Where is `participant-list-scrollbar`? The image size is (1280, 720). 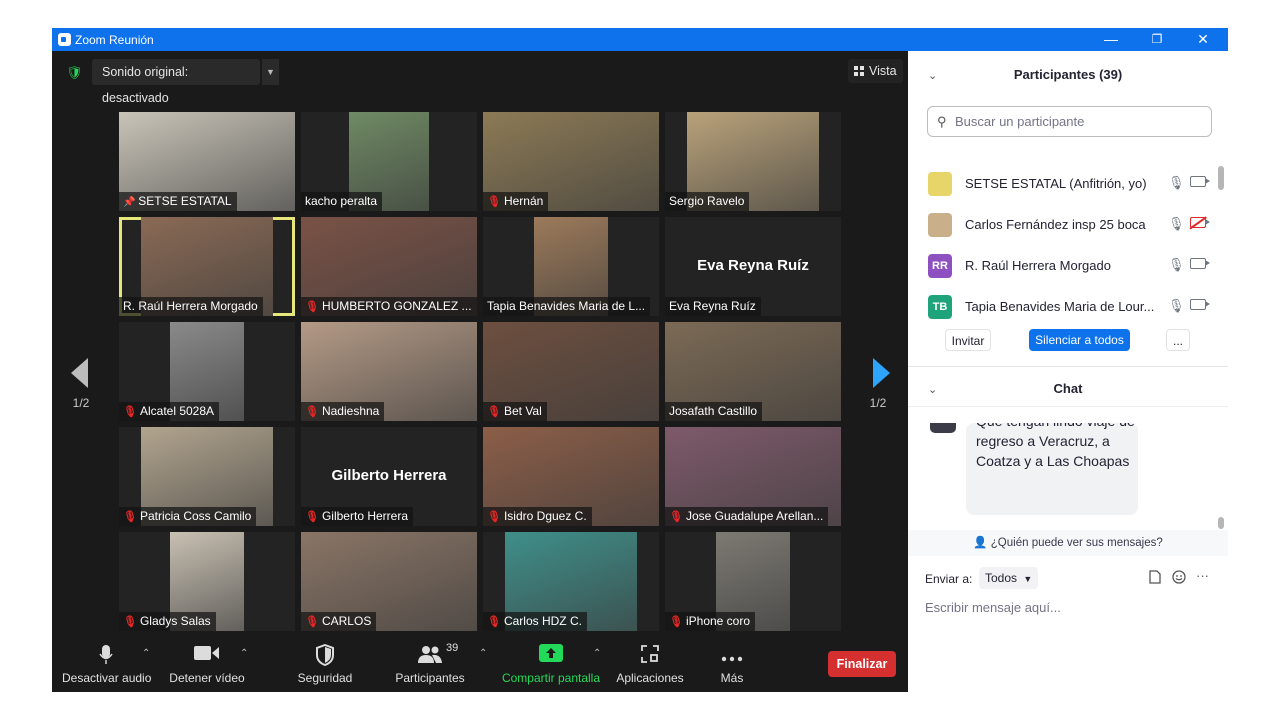
participant-list-scrollbar is located at coordinates (1221, 251).